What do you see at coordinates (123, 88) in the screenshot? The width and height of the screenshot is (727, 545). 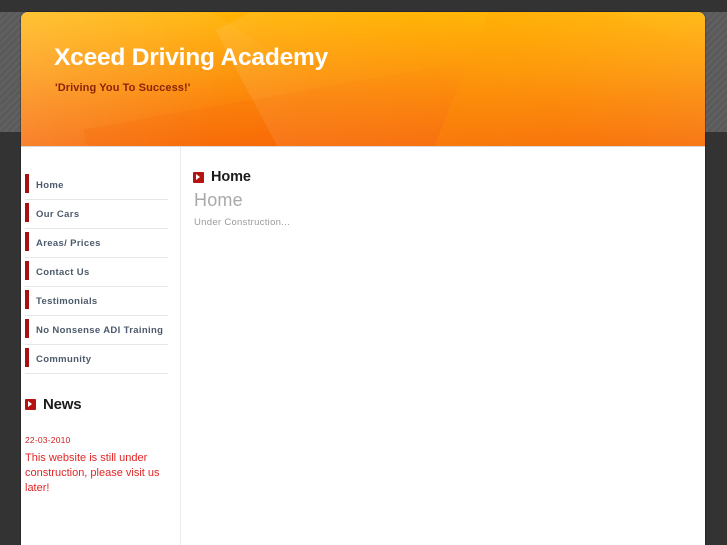 I see `site-tagline: 'Driving You To Success!'` at bounding box center [123, 88].